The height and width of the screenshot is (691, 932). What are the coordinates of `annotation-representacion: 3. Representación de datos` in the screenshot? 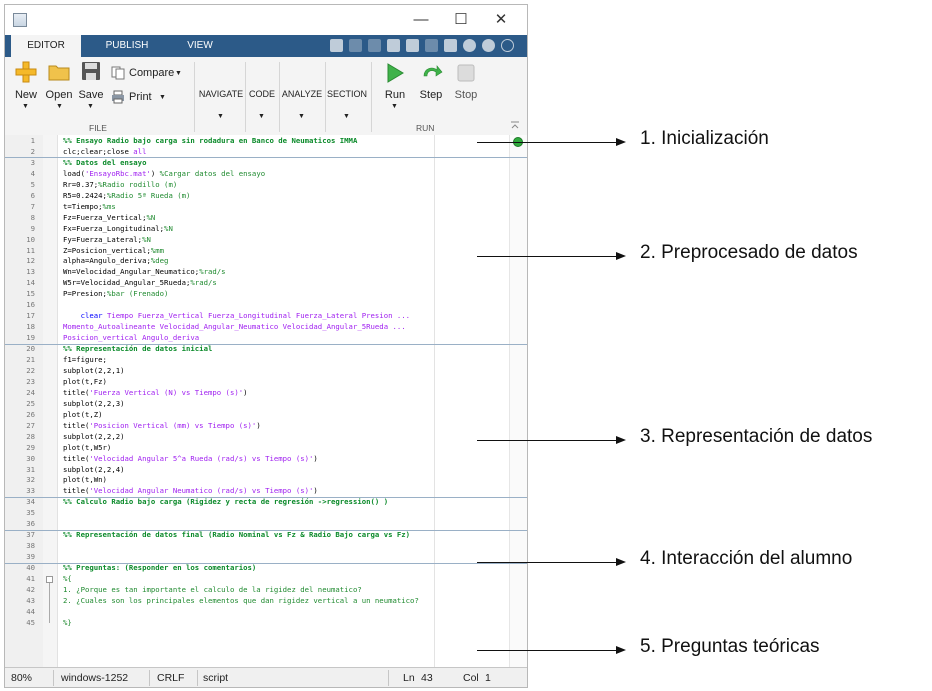 It's located at (756, 436).